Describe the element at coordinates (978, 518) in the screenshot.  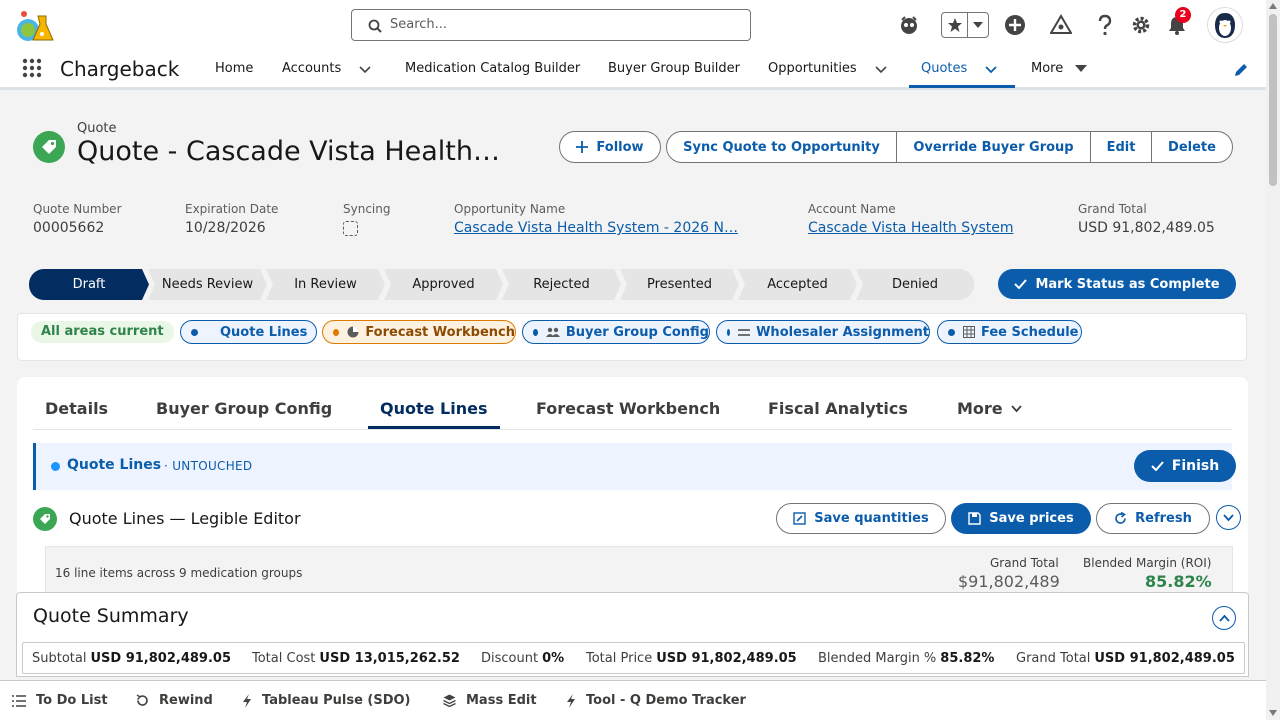
I see `save-disk-icon` at that location.